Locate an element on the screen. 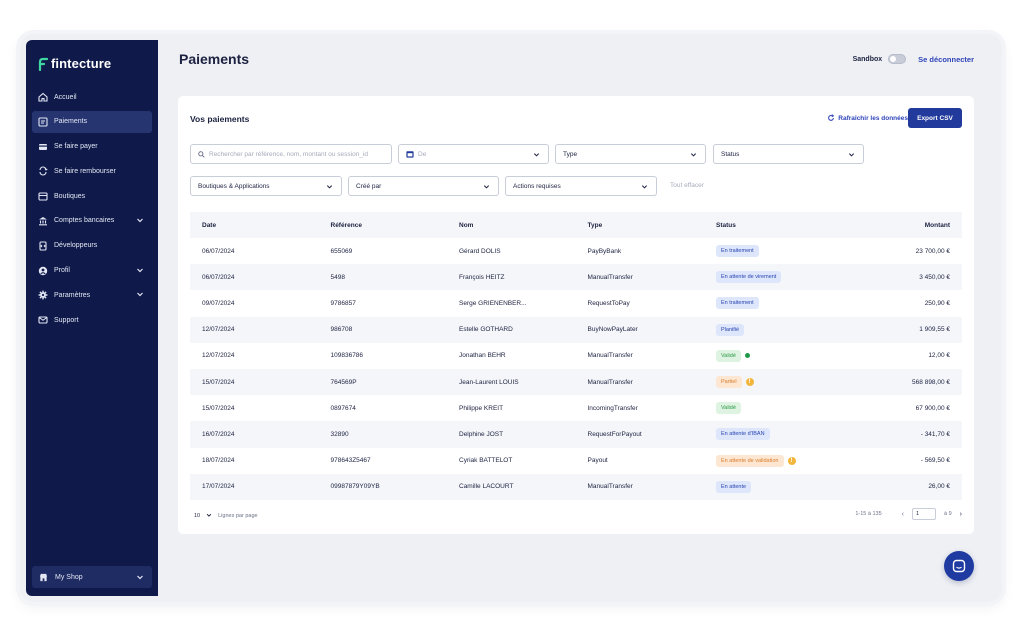 The width and height of the screenshot is (1024, 640). sidebar-item-support: Support is located at coordinates (92, 320).